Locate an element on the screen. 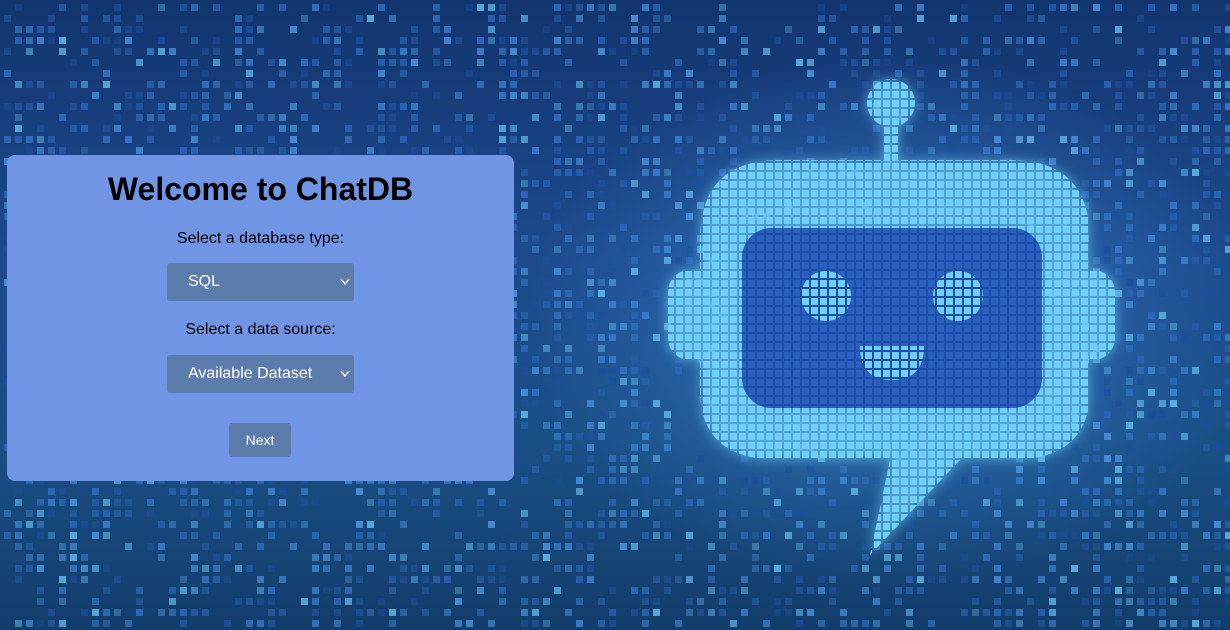 The image size is (1230, 630). data-source-value: Available Dataset is located at coordinates (250, 373).